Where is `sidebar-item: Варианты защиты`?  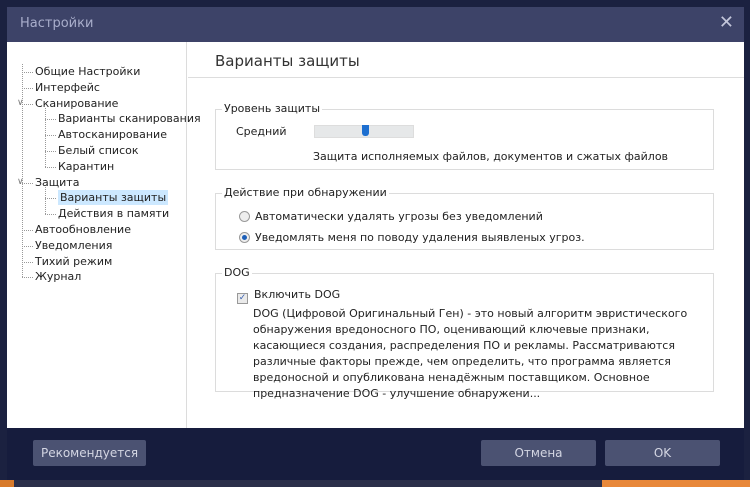
sidebar-item: Варианты защиты is located at coordinates (113, 198).